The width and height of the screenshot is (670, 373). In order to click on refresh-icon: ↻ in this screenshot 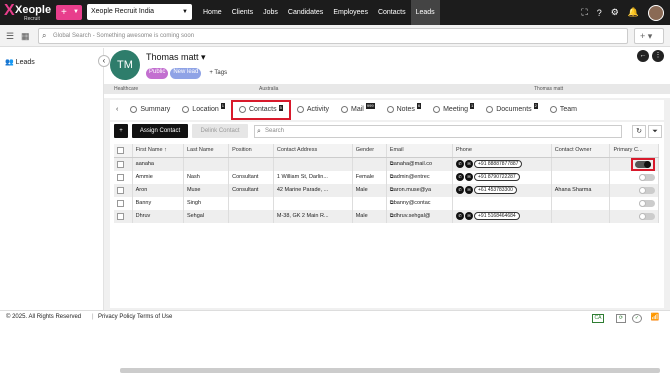, I will do `click(639, 131)`.